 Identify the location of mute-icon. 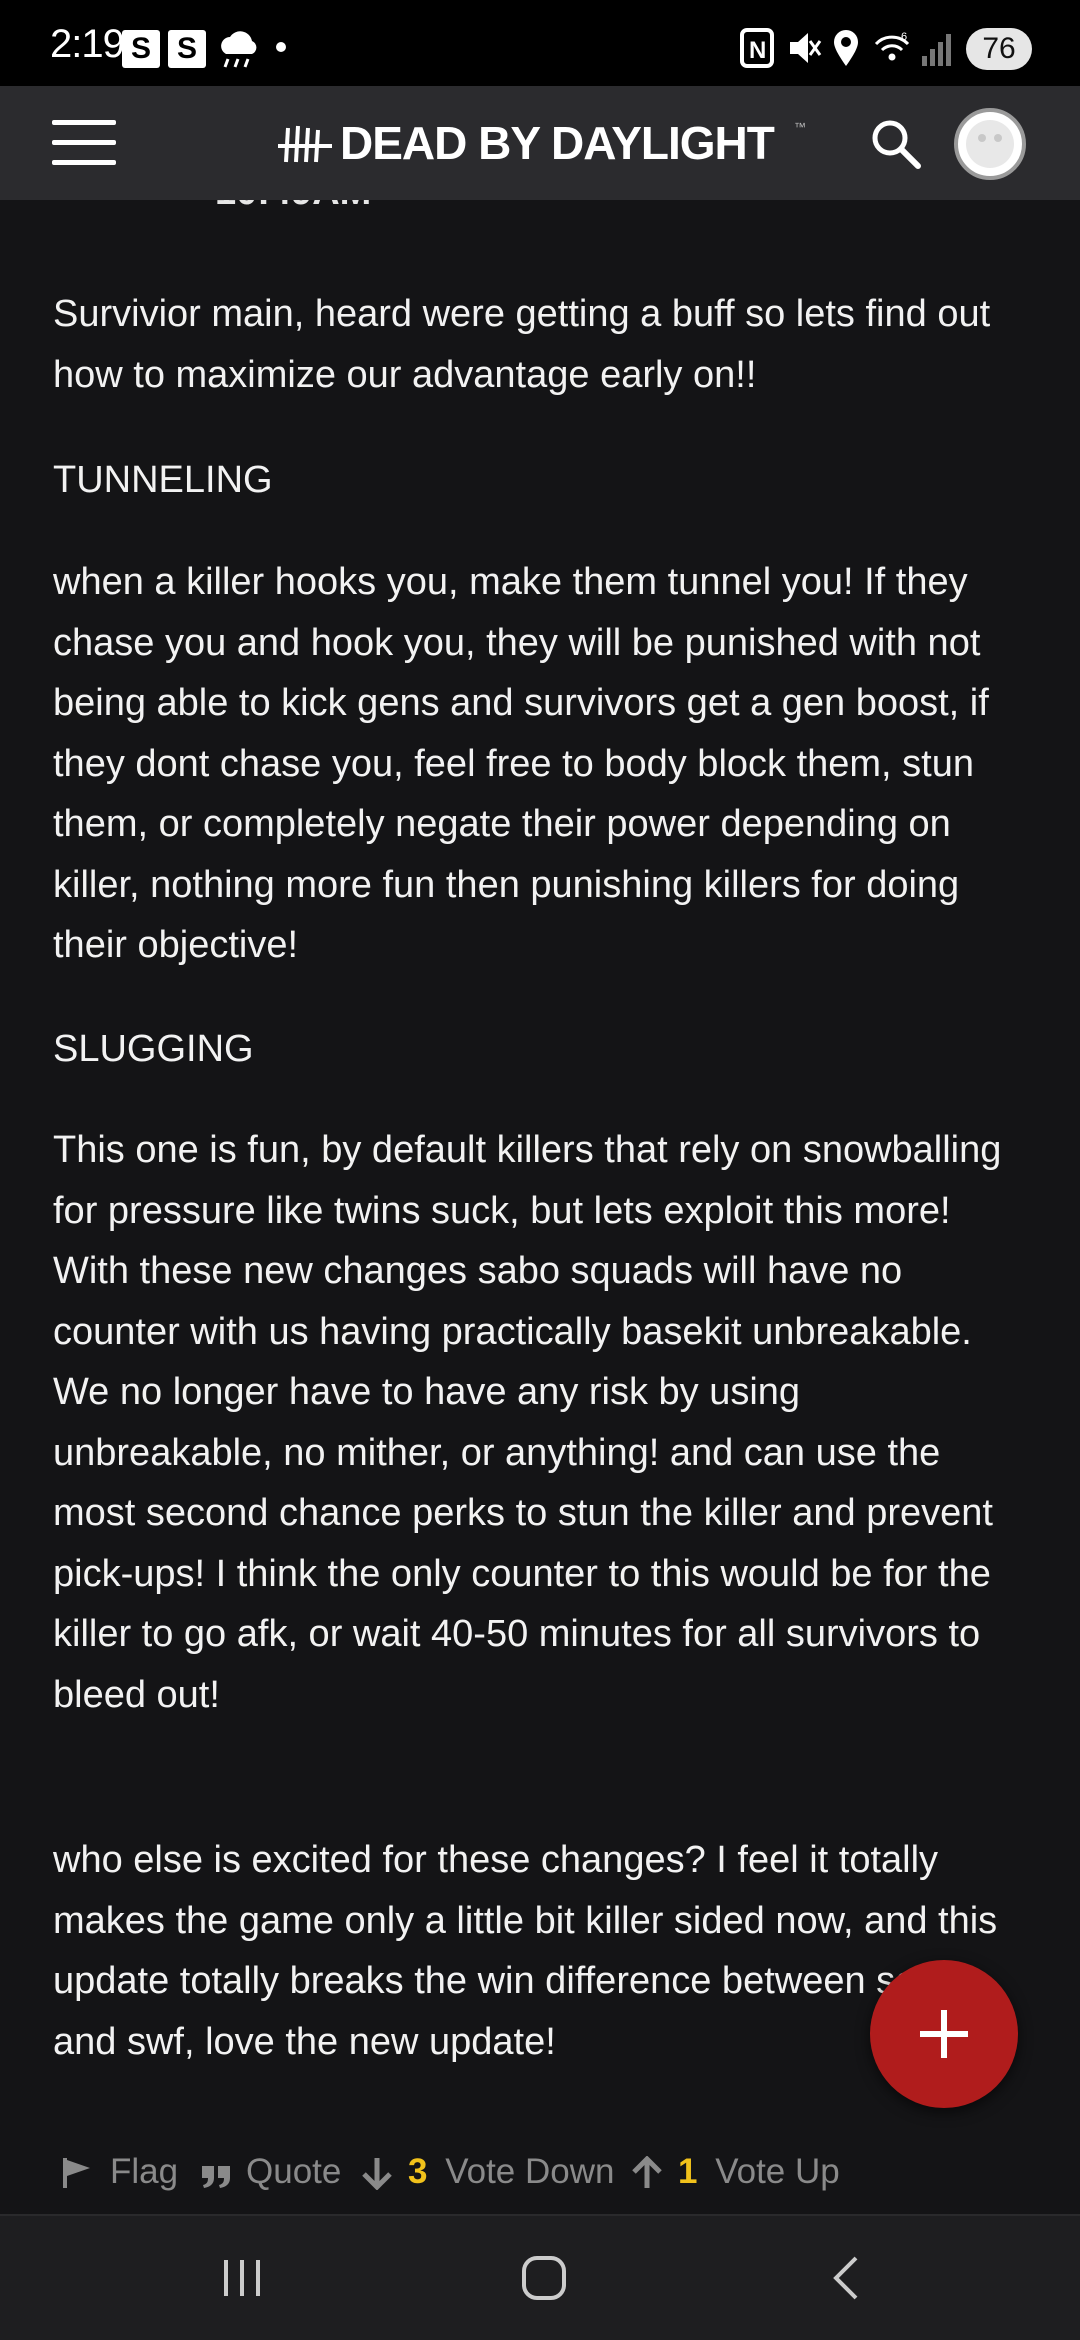
(806, 48).